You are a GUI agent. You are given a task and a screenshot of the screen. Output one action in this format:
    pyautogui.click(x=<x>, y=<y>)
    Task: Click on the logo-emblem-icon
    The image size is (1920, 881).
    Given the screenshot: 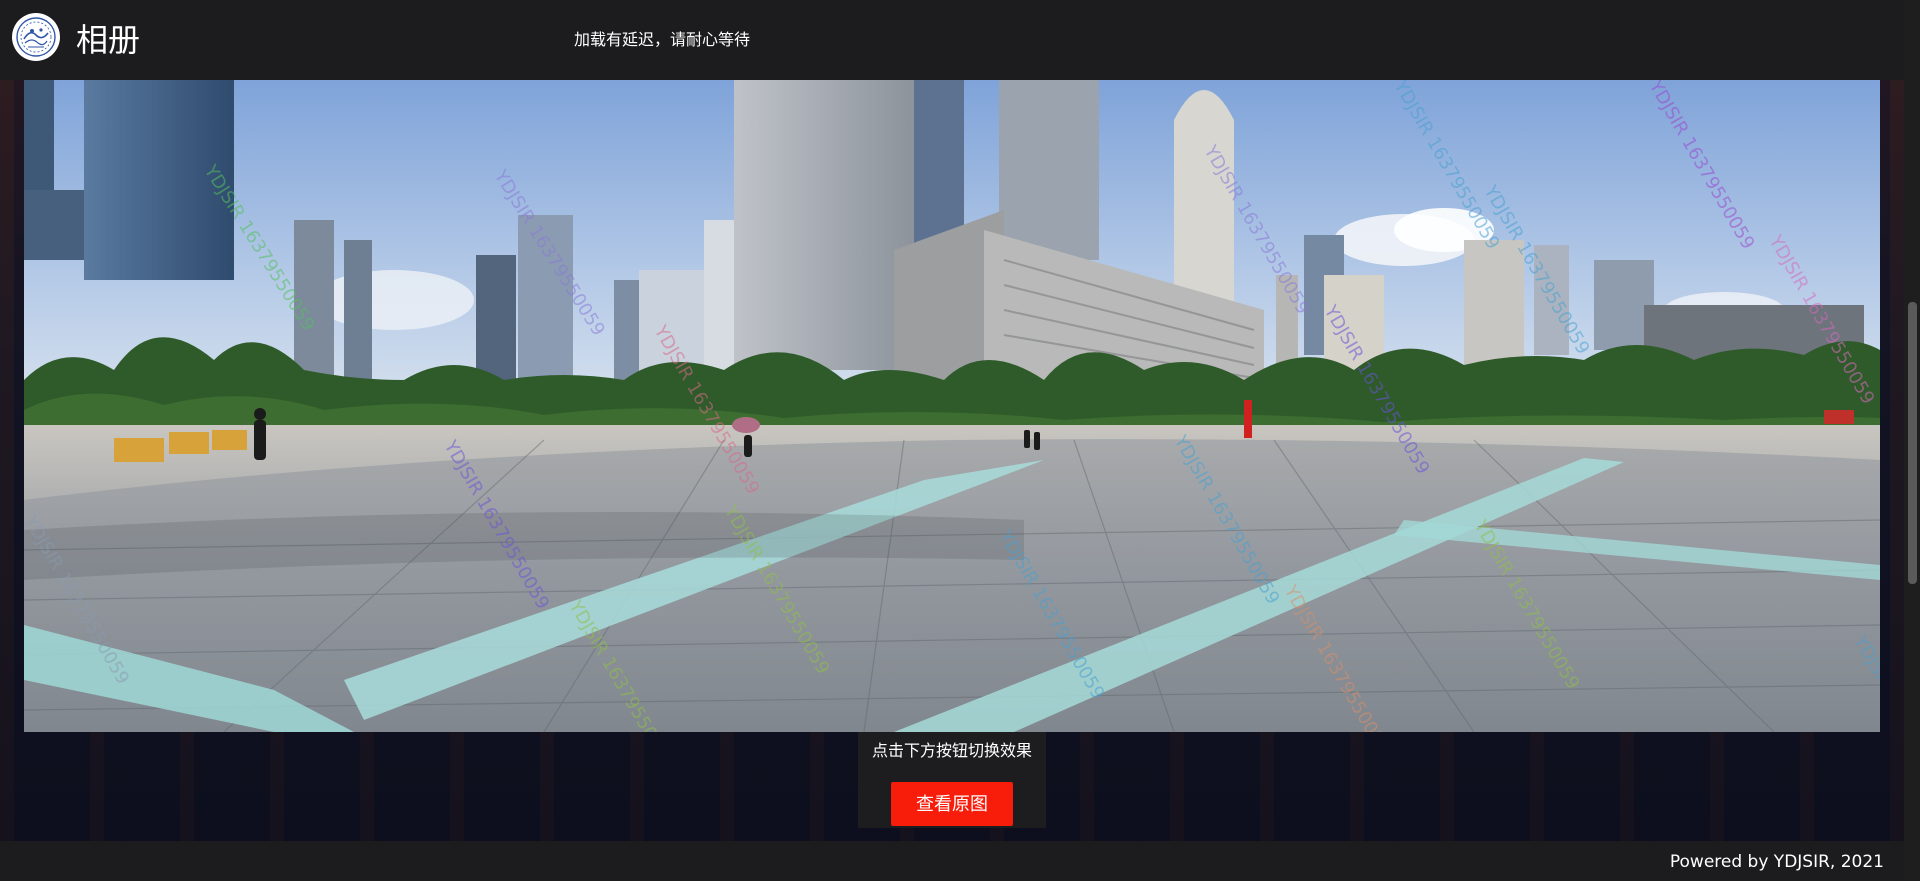 What is the action you would take?
    pyautogui.click(x=36, y=37)
    